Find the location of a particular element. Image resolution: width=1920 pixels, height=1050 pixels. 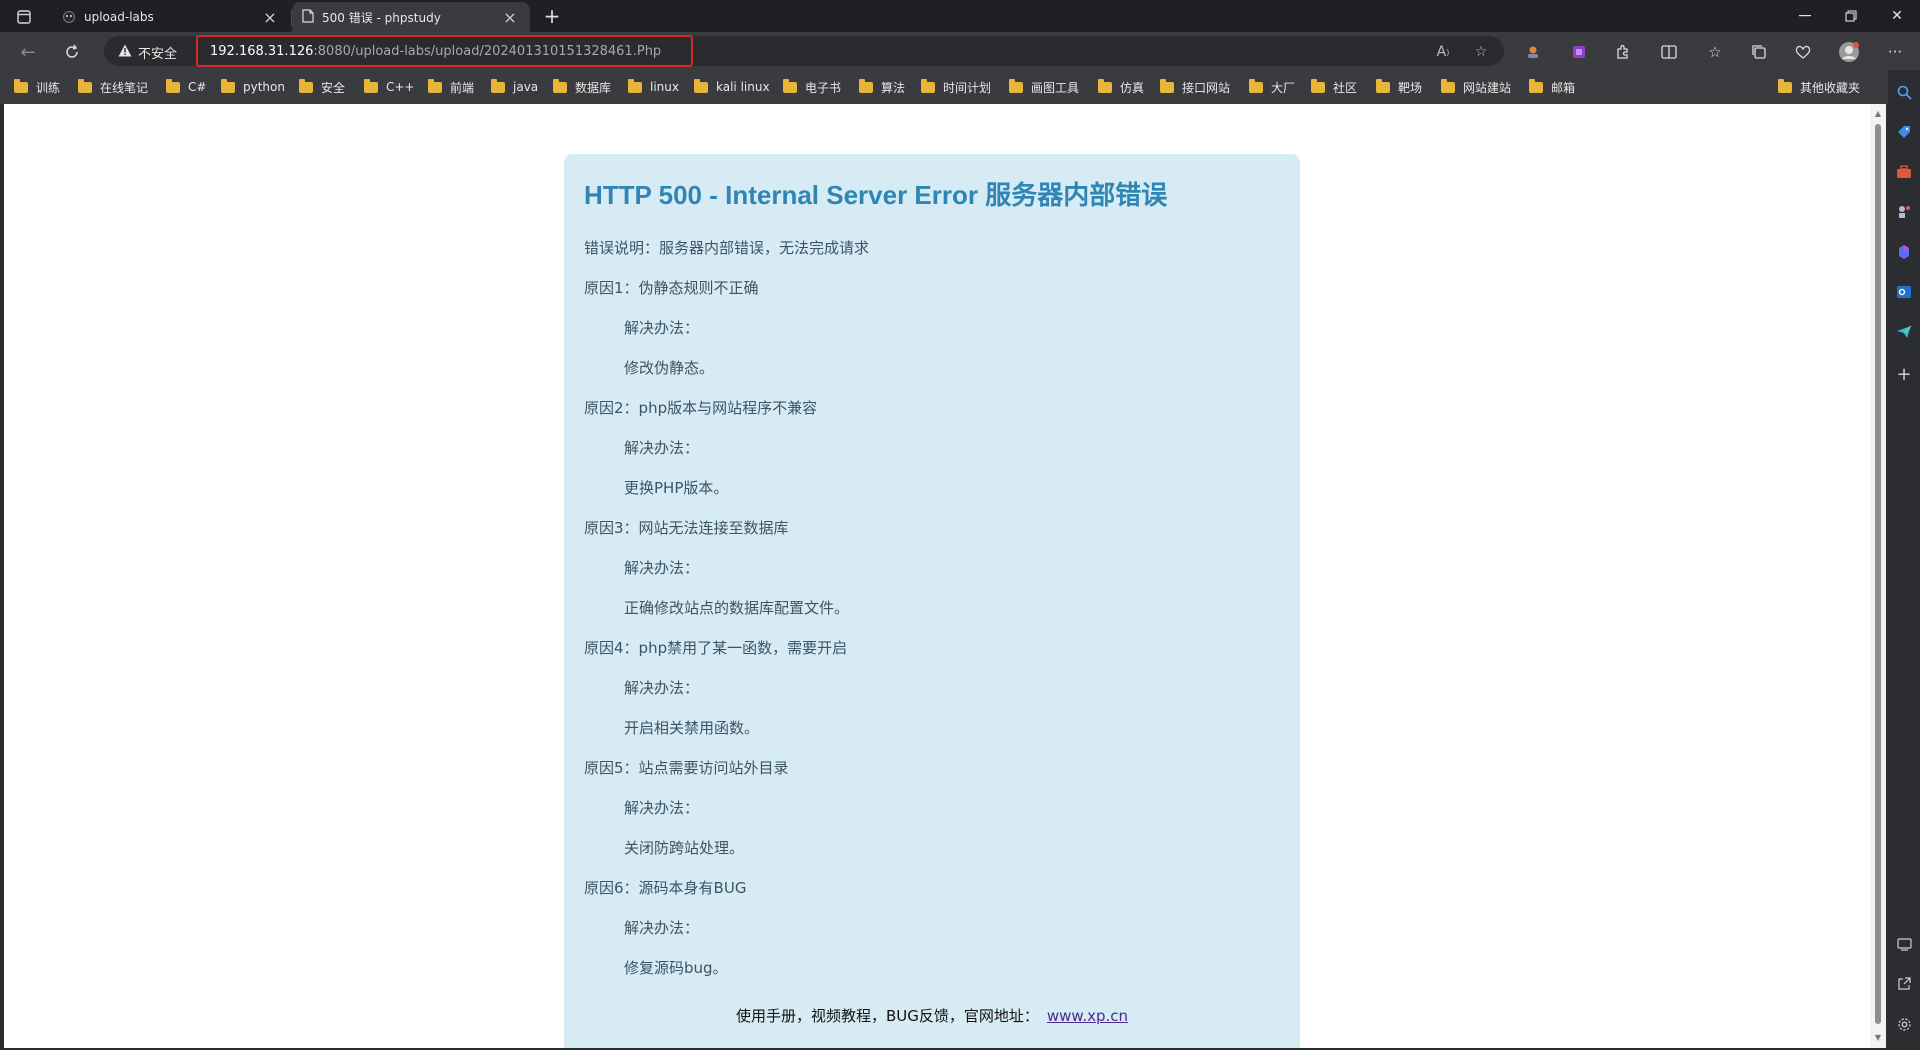

hide-sidebar-icon is located at coordinates (1904, 944).